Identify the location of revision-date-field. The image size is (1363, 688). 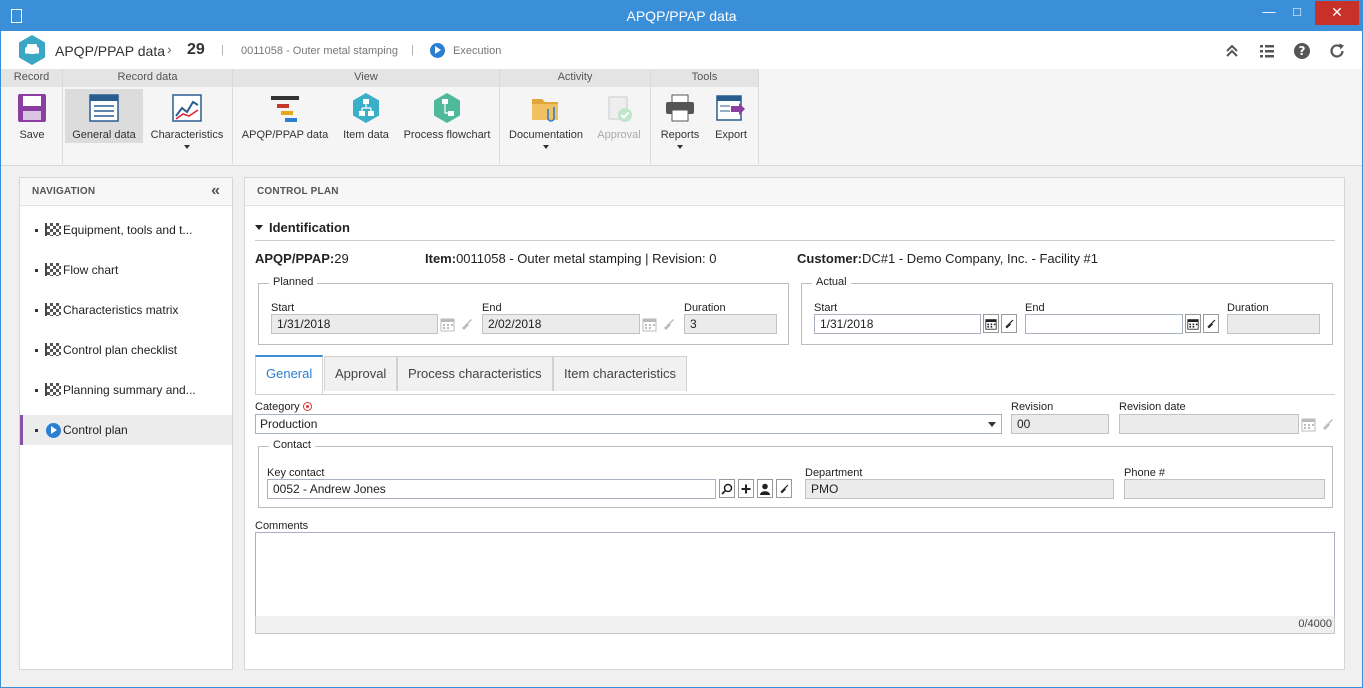
(1209, 424).